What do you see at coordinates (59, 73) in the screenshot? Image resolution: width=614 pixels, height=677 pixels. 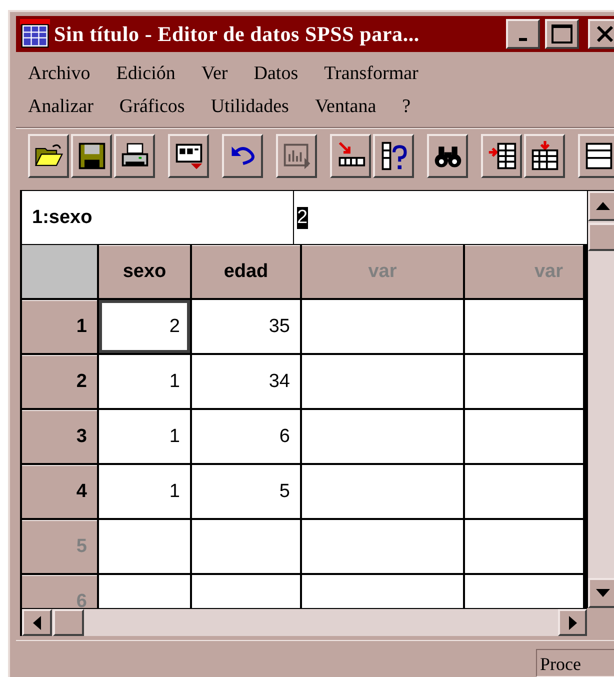 I see `menu-item: Archivo` at bounding box center [59, 73].